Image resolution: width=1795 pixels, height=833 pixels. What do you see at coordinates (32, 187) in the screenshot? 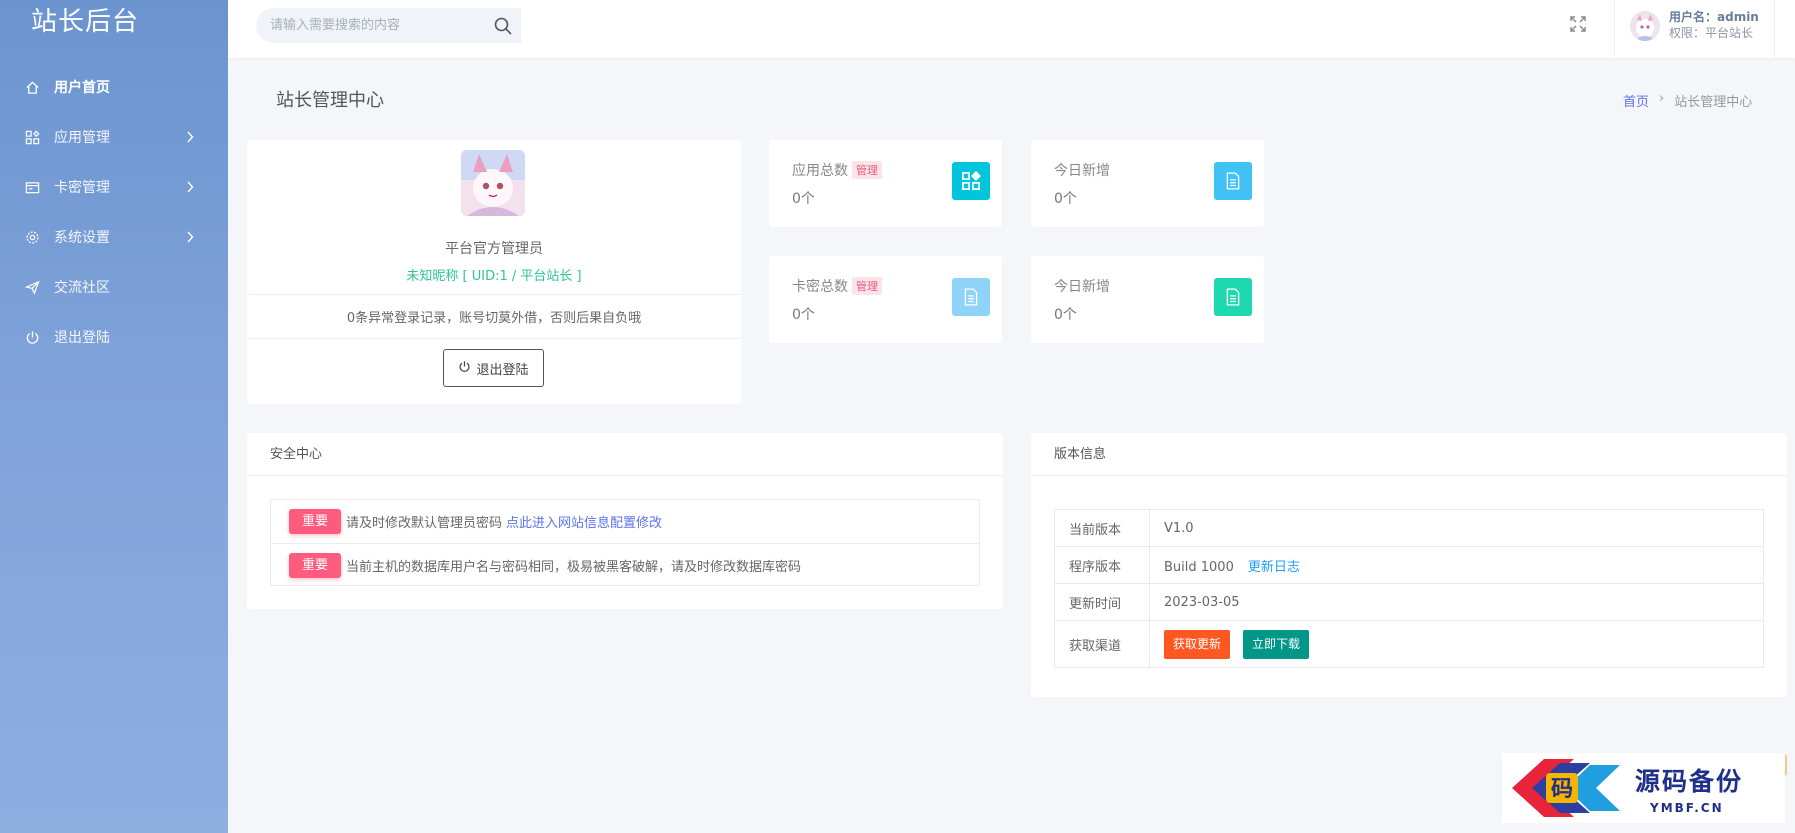
I see `card-icon` at bounding box center [32, 187].